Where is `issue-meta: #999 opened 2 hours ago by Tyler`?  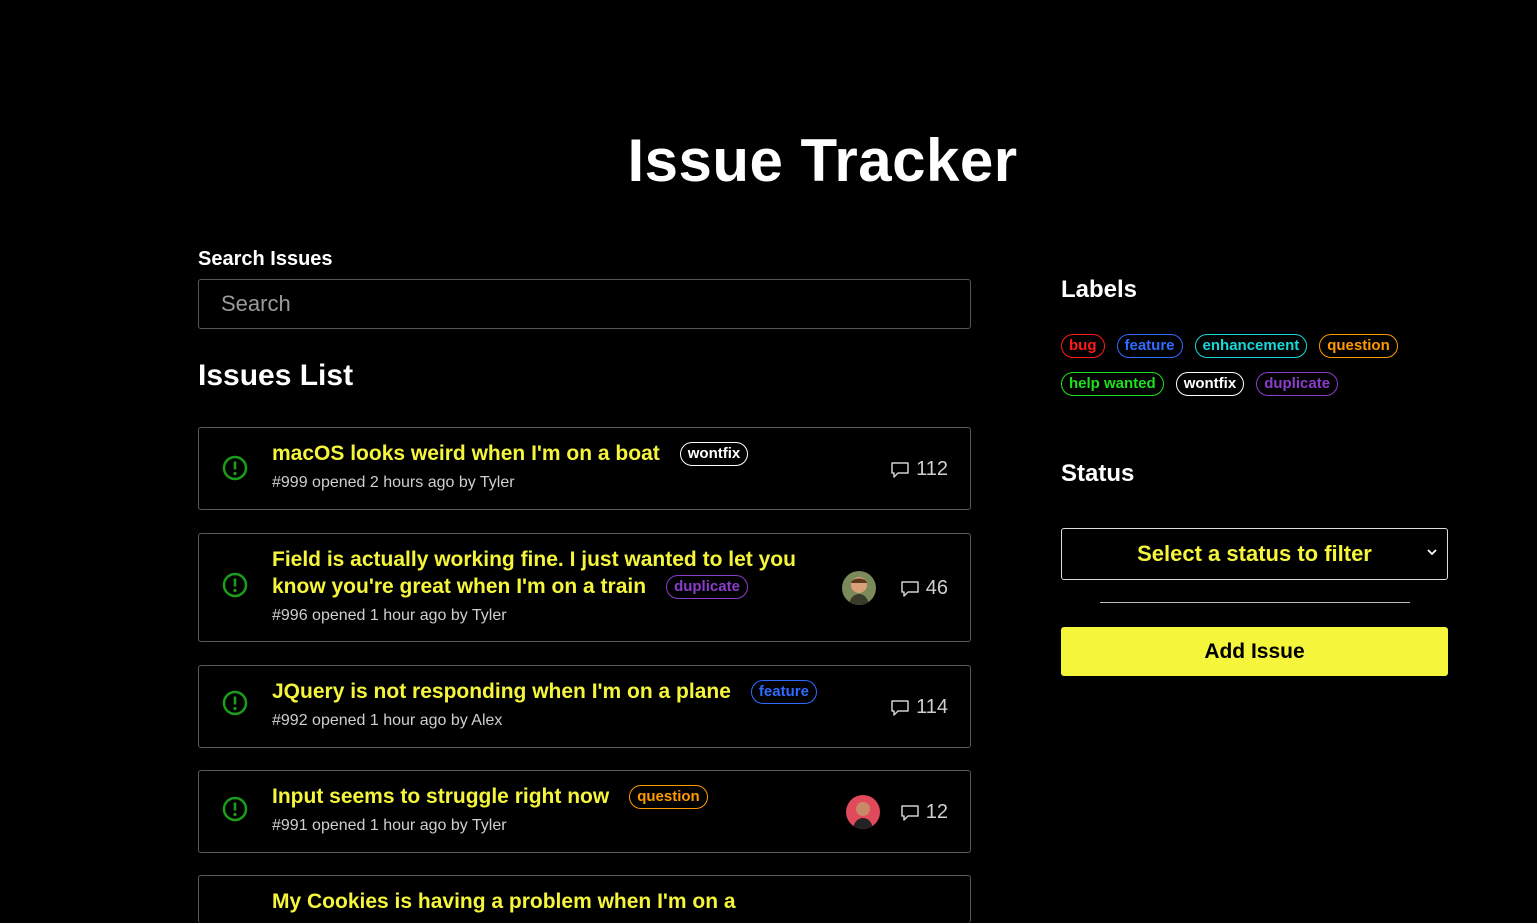
issue-meta: #999 opened 2 hours ago by Tyler is located at coordinates (393, 482).